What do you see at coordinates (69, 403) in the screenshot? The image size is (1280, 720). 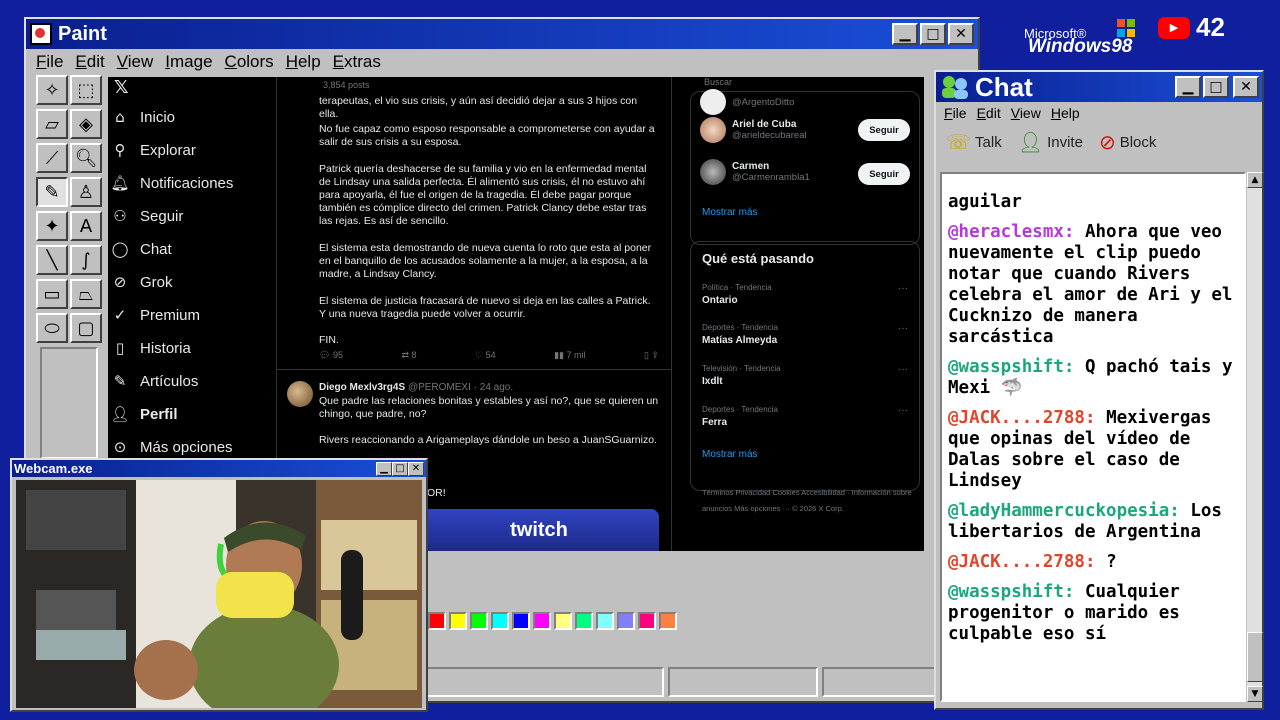 I see `tool-options-box` at bounding box center [69, 403].